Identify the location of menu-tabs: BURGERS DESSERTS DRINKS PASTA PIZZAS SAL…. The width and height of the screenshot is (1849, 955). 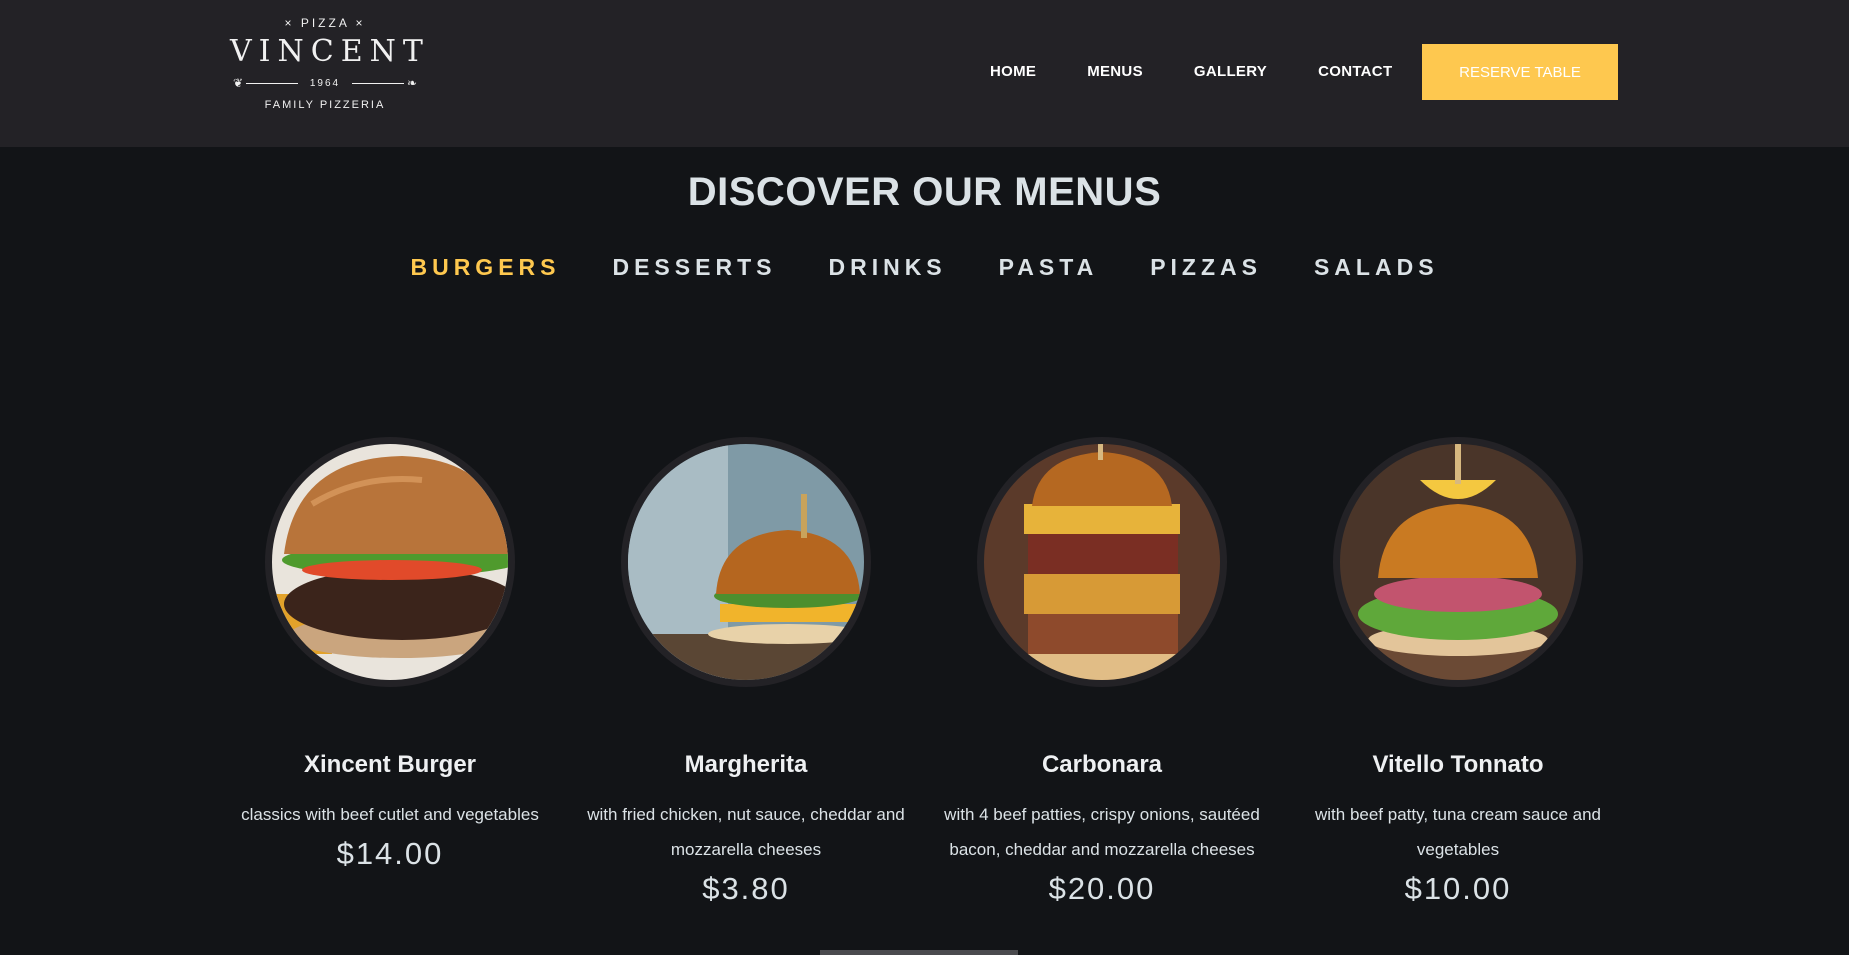
(924, 267).